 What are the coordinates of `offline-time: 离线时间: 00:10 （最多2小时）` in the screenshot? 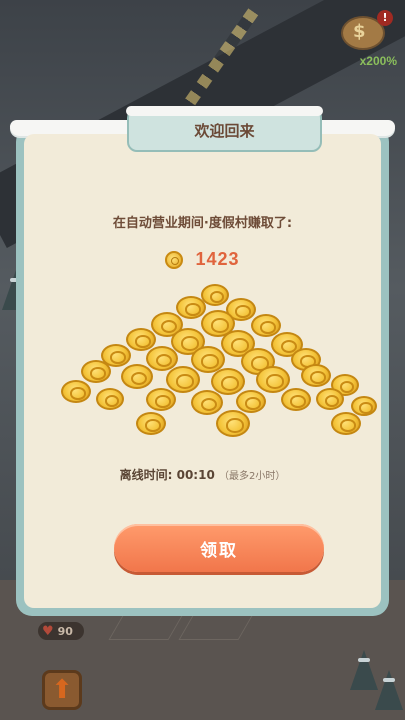 It's located at (202, 474).